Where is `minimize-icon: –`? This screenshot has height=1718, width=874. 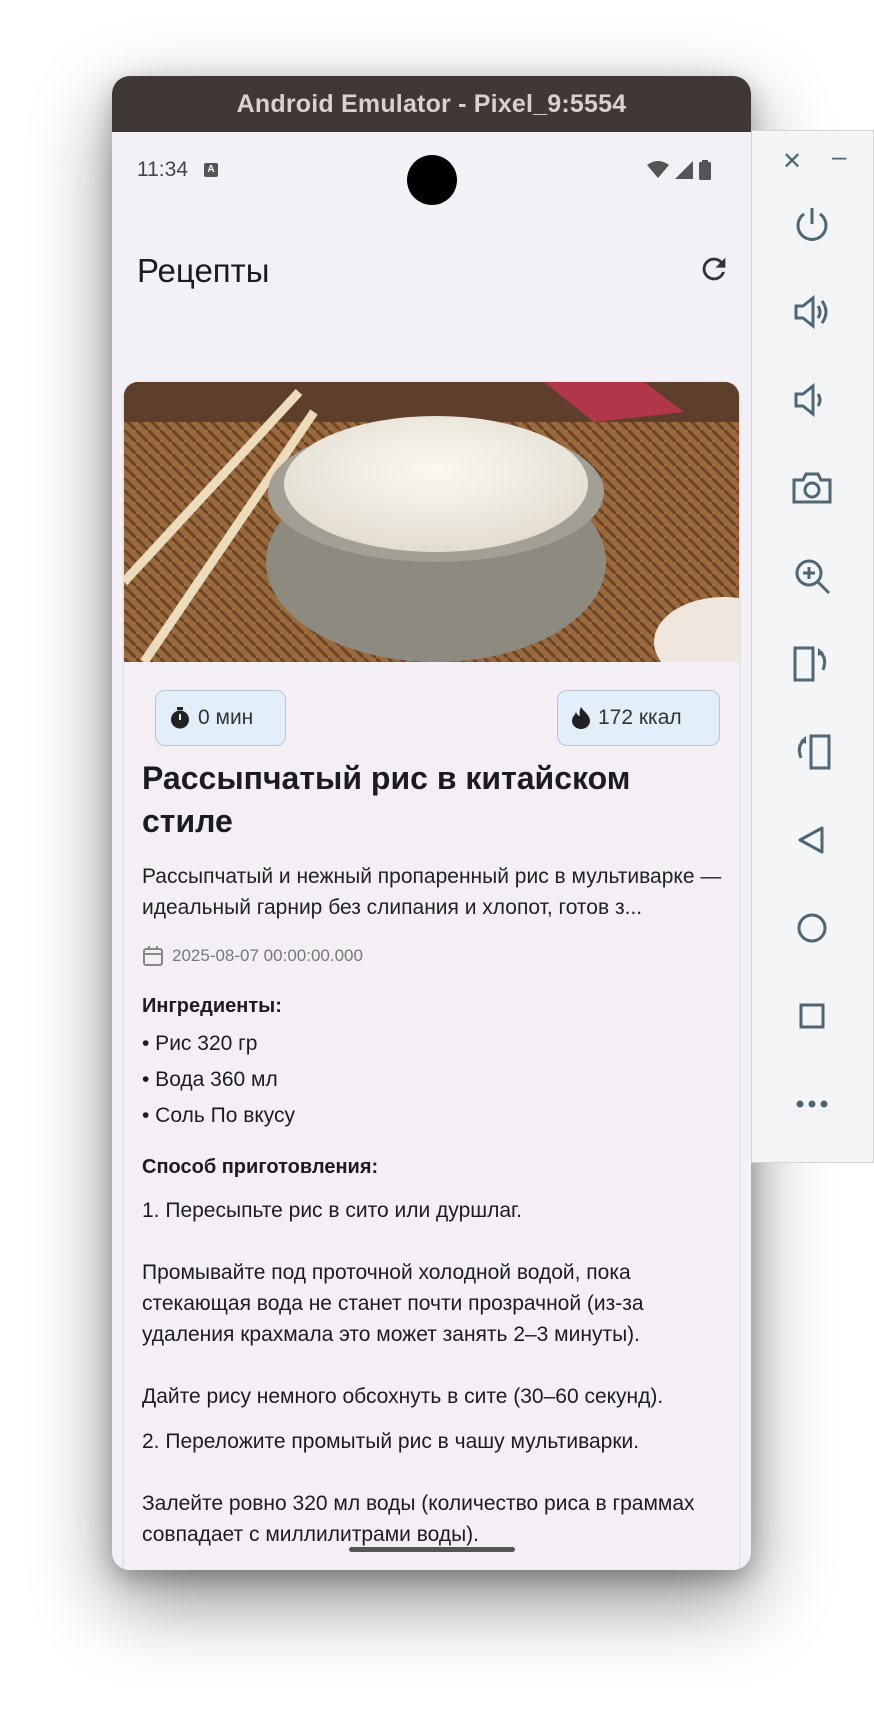
minimize-icon: – is located at coordinates (839, 156).